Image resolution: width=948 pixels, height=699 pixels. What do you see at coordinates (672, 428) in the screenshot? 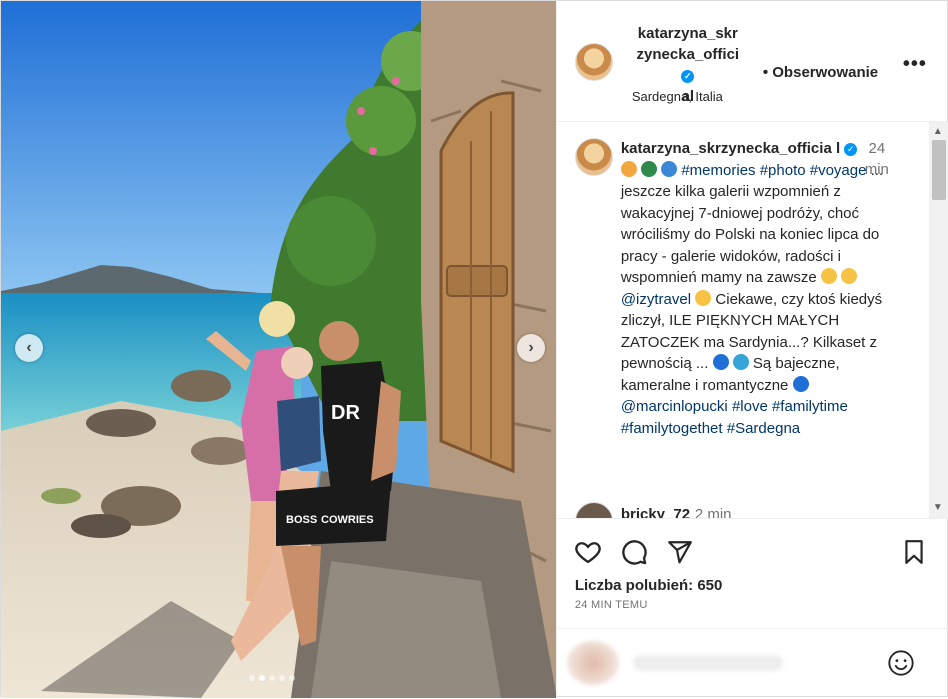
I see `hashtag-familytogethet: #familytogethet` at bounding box center [672, 428].